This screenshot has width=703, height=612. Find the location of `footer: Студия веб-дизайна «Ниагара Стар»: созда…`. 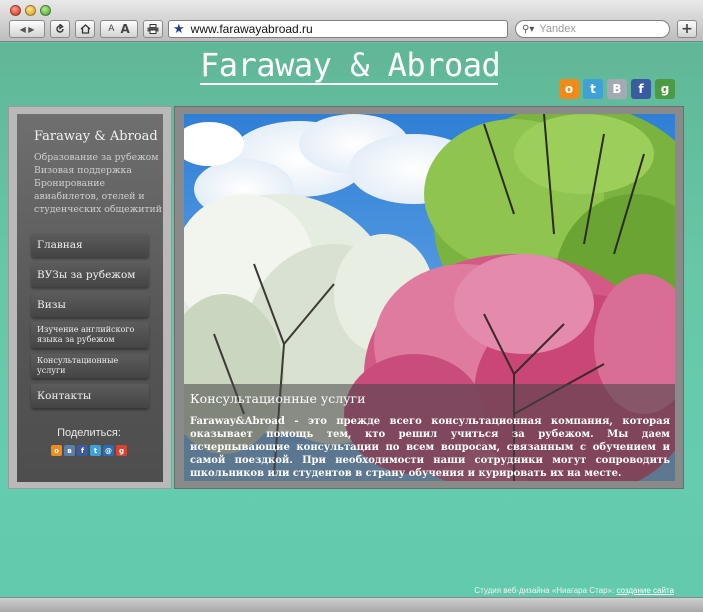

footer: Студия веб-дизайна «Ниагара Стар»: созда… is located at coordinates (337, 590).